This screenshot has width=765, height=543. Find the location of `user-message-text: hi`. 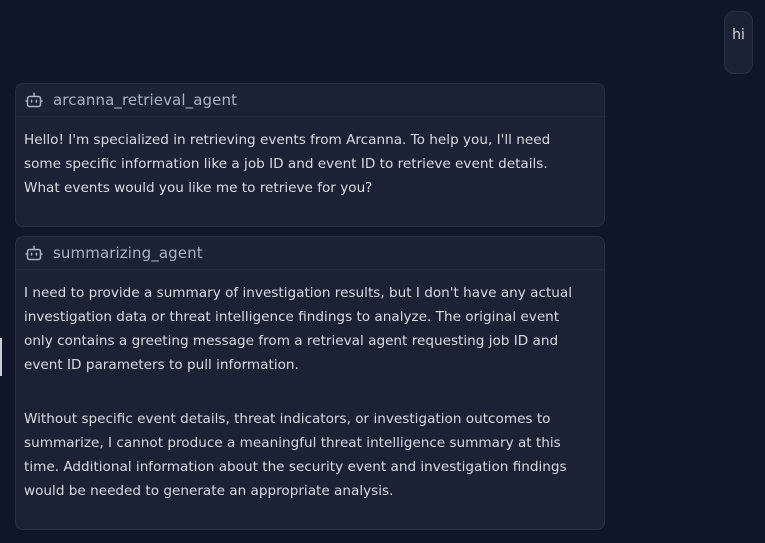

user-message-text: hi is located at coordinates (738, 35).